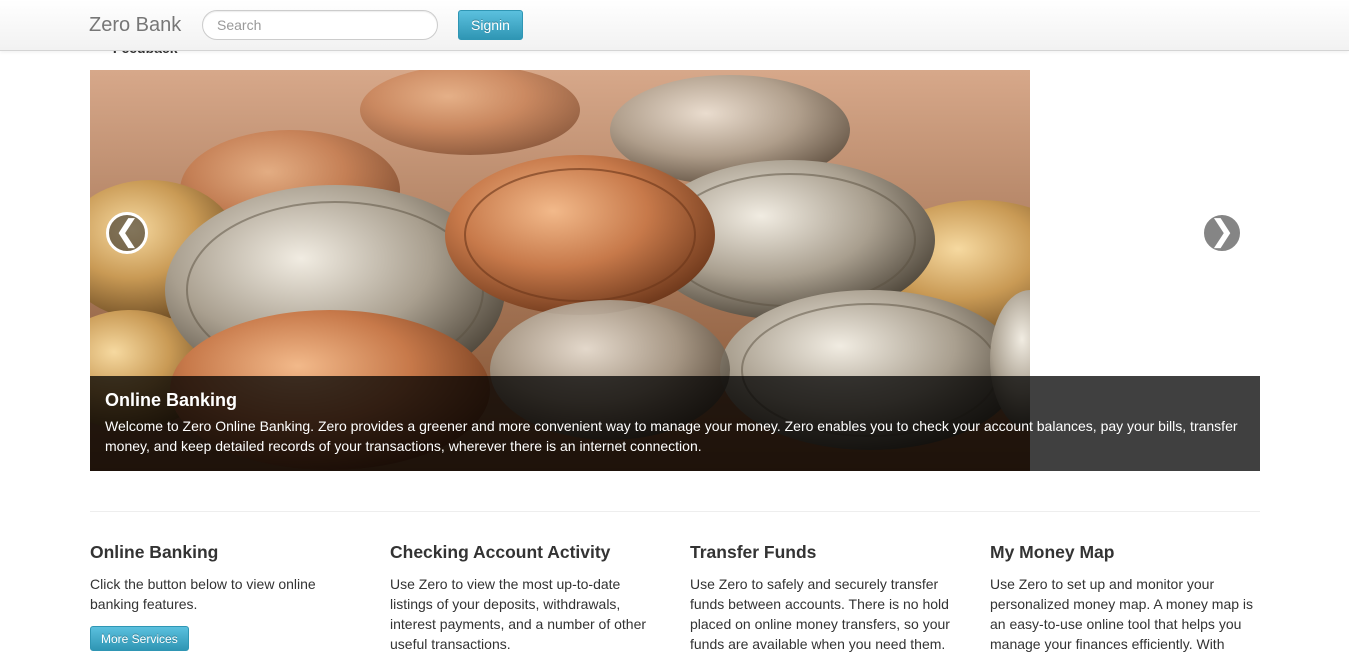 Image resolution: width=1349 pixels, height=657 pixels. What do you see at coordinates (320, 25) in the screenshot?
I see `search-input` at bounding box center [320, 25].